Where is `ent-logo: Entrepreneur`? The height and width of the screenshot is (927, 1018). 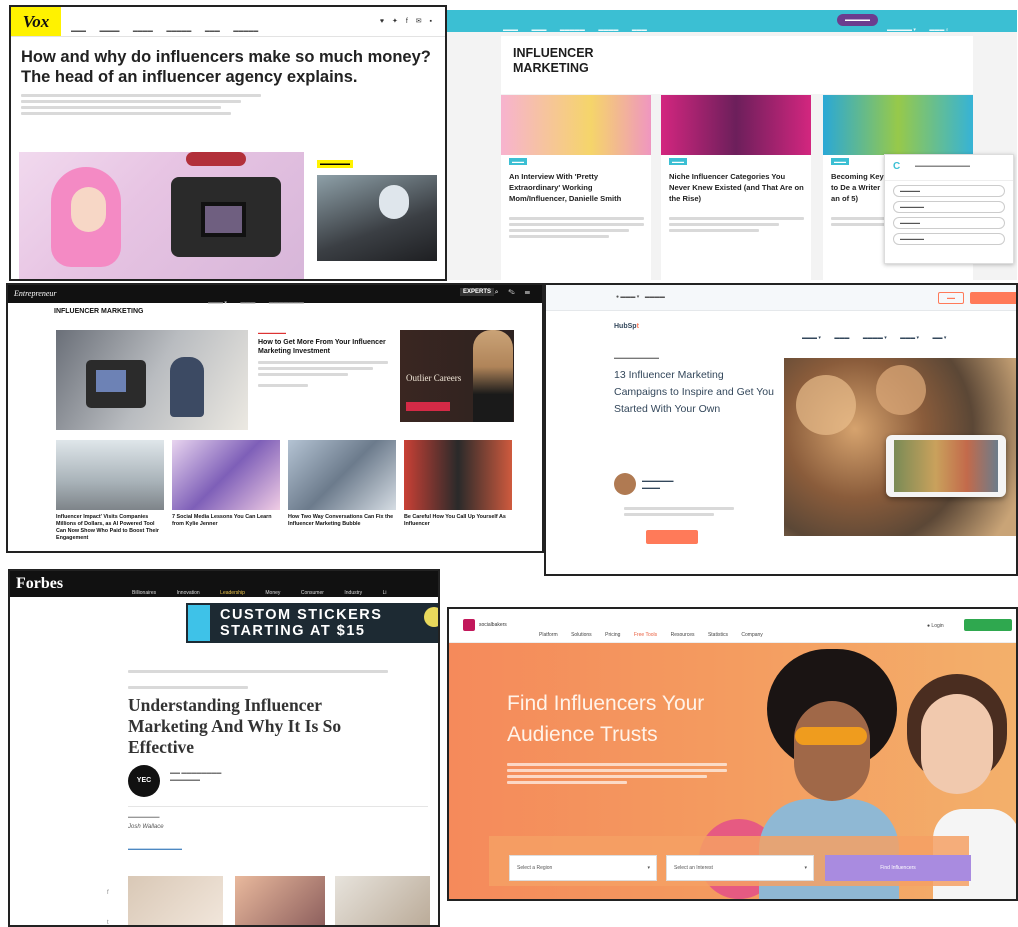 ent-logo: Entrepreneur is located at coordinates (35, 293).